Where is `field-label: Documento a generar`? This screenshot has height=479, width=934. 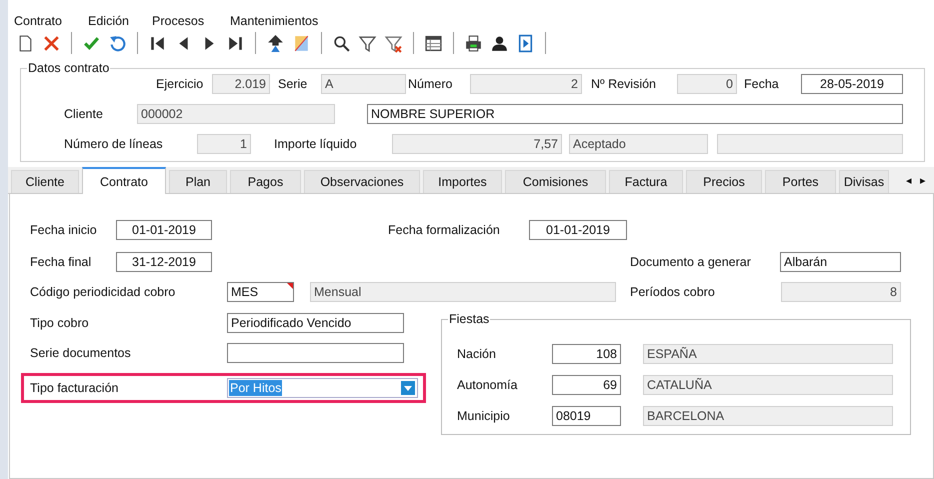 field-label: Documento a generar is located at coordinates (690, 262).